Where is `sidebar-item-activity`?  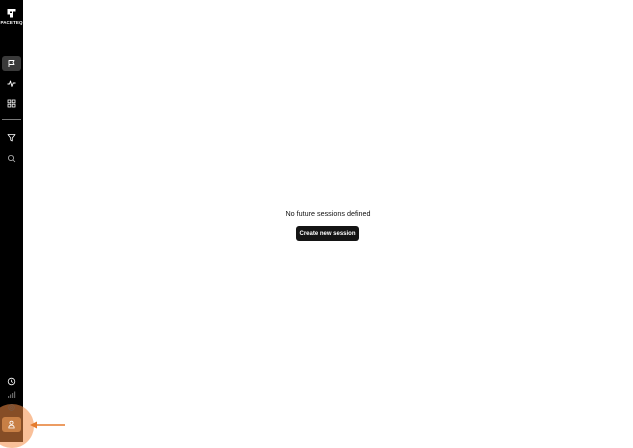
sidebar-item-activity is located at coordinates (11, 83).